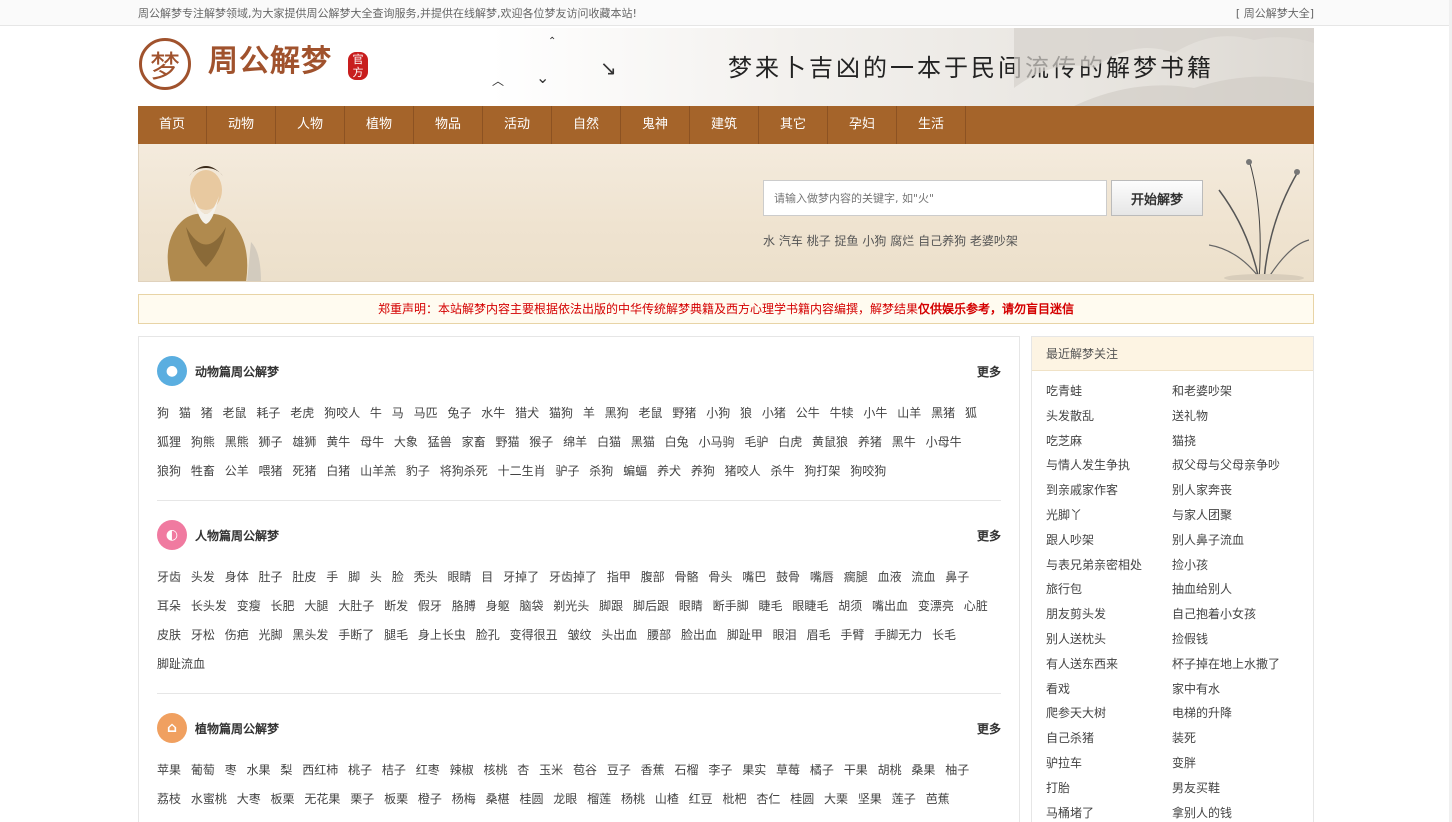 This screenshot has height=822, width=1452. What do you see at coordinates (875, 413) in the screenshot?
I see `dream-tag-link: 小牛` at bounding box center [875, 413].